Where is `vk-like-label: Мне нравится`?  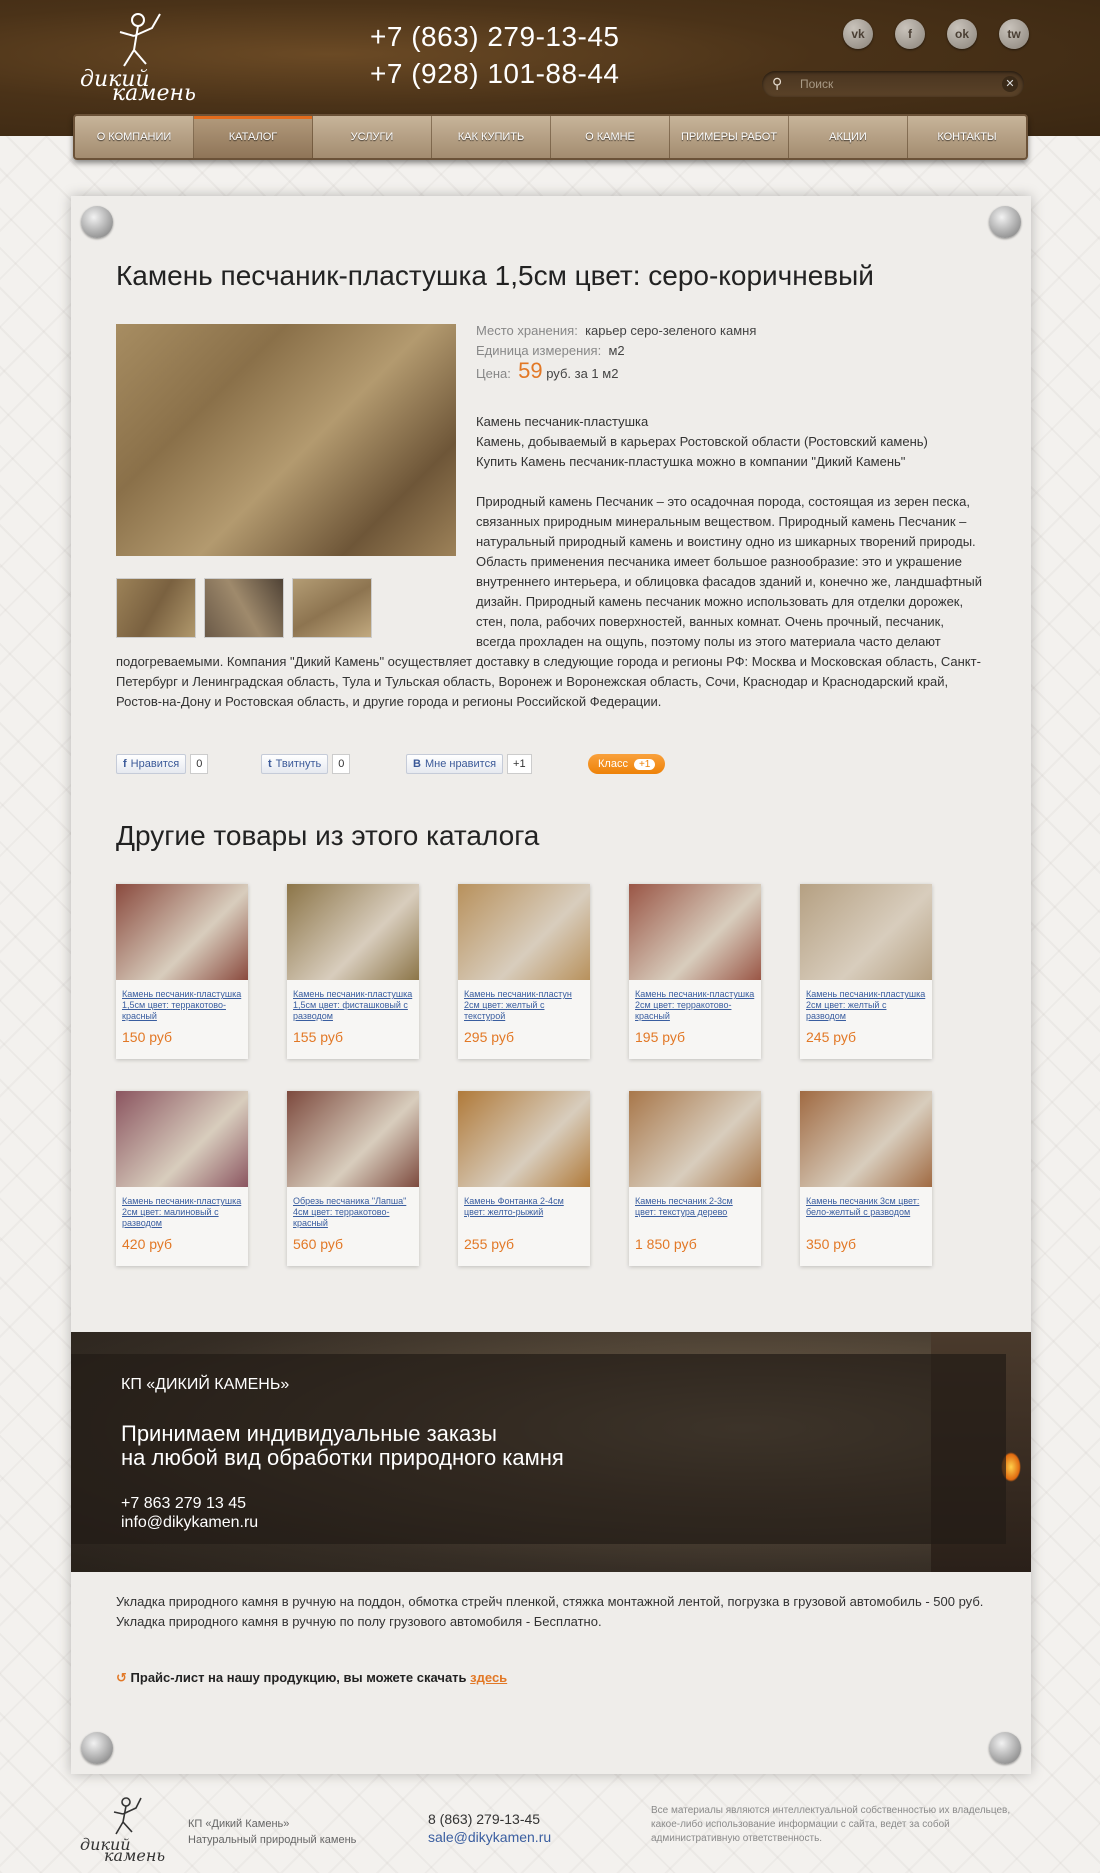
vk-like-label: Мне нравится is located at coordinates (460, 764).